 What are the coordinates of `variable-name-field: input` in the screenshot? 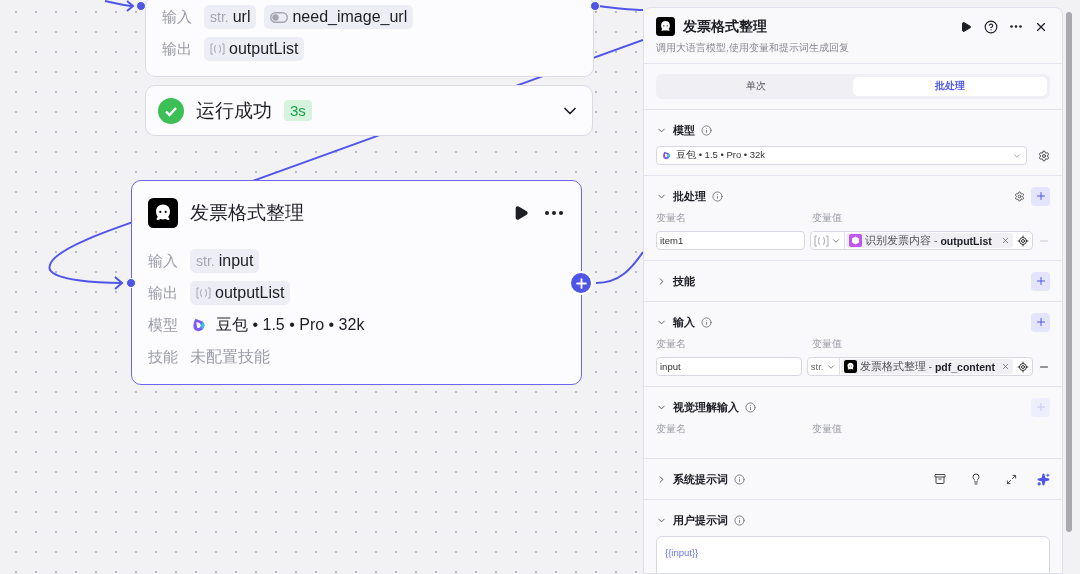 It's located at (729, 366).